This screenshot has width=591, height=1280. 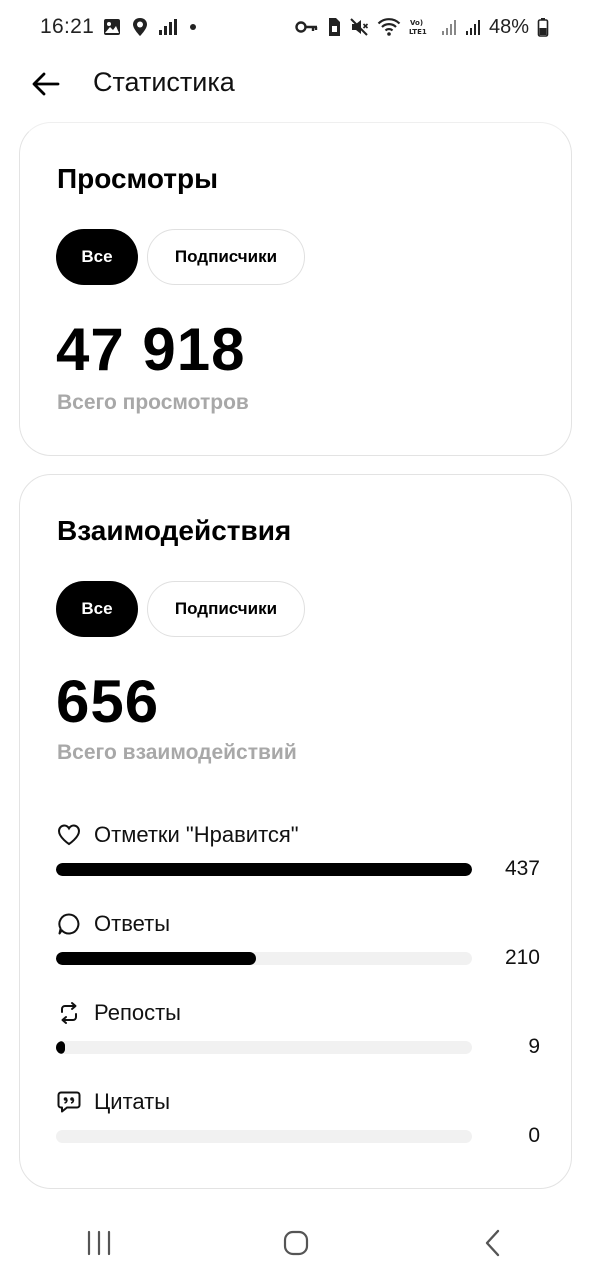 I want to click on metric-reposts: Репосты 9, so click(x=298, y=1036).